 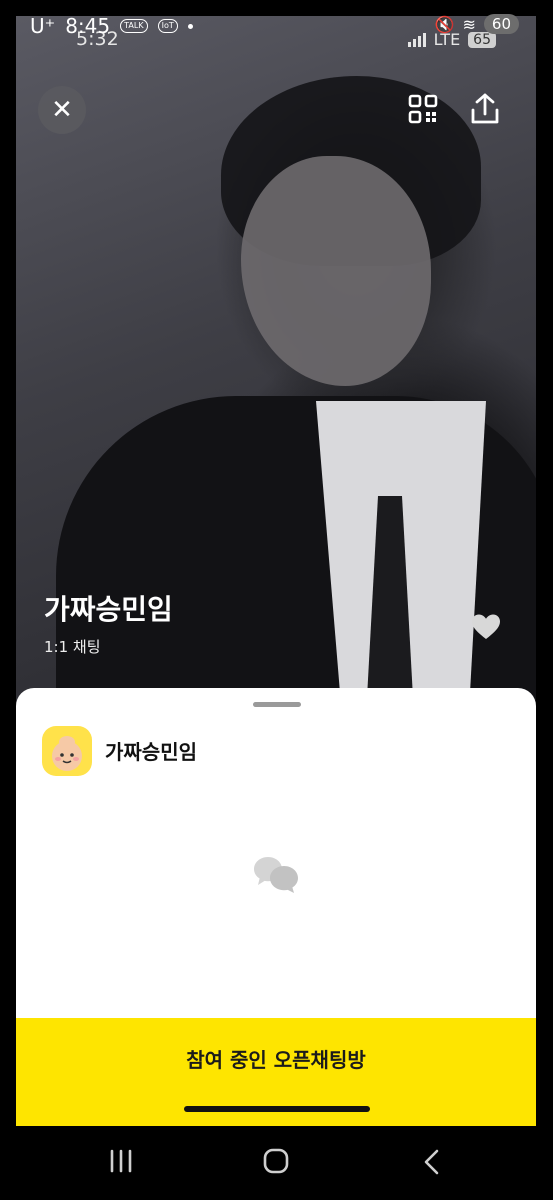 I want to click on nav-home-icon, so click(x=276, y=1161).